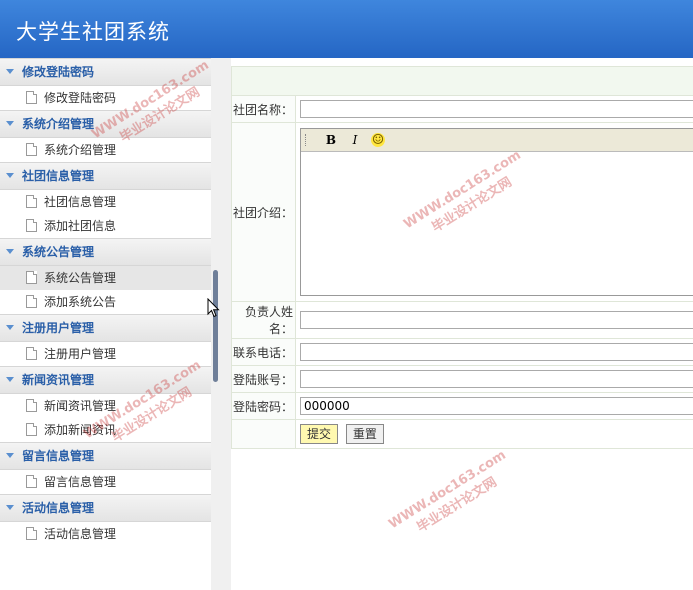 This screenshot has height=590, width=693. I want to click on menu-group-label: 系统介绍管理, so click(58, 124).